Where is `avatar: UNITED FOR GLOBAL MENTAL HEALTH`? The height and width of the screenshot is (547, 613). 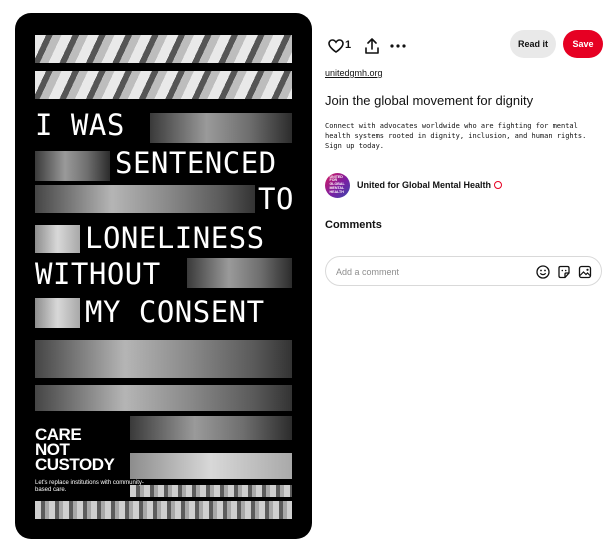
avatar: UNITED FOR GLOBAL MENTAL HEALTH is located at coordinates (337, 185).